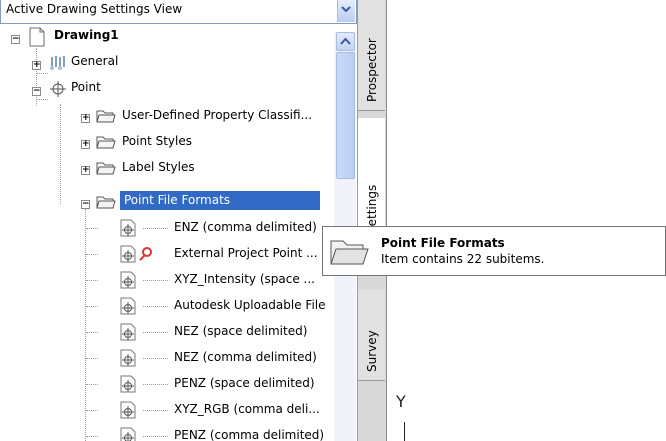 This screenshot has width=666, height=441. What do you see at coordinates (145, 254) in the screenshot?
I see `external-reference-icon` at bounding box center [145, 254].